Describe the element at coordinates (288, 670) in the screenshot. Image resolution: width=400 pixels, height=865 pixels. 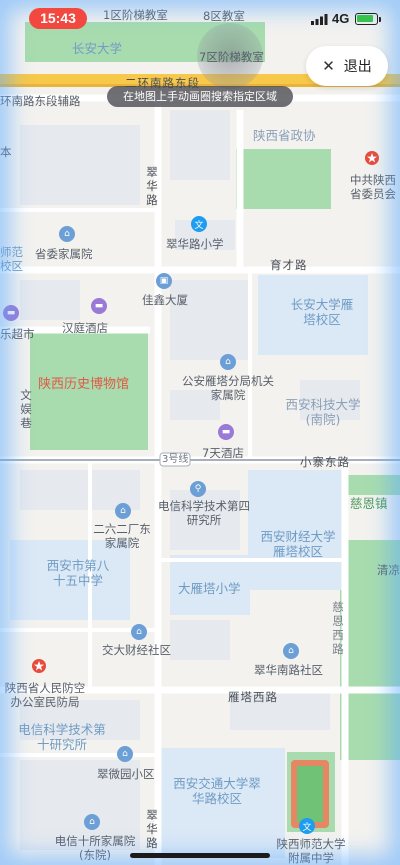
I see `poi-label-cuihua-south-comm: 翠华南路社区` at that location.